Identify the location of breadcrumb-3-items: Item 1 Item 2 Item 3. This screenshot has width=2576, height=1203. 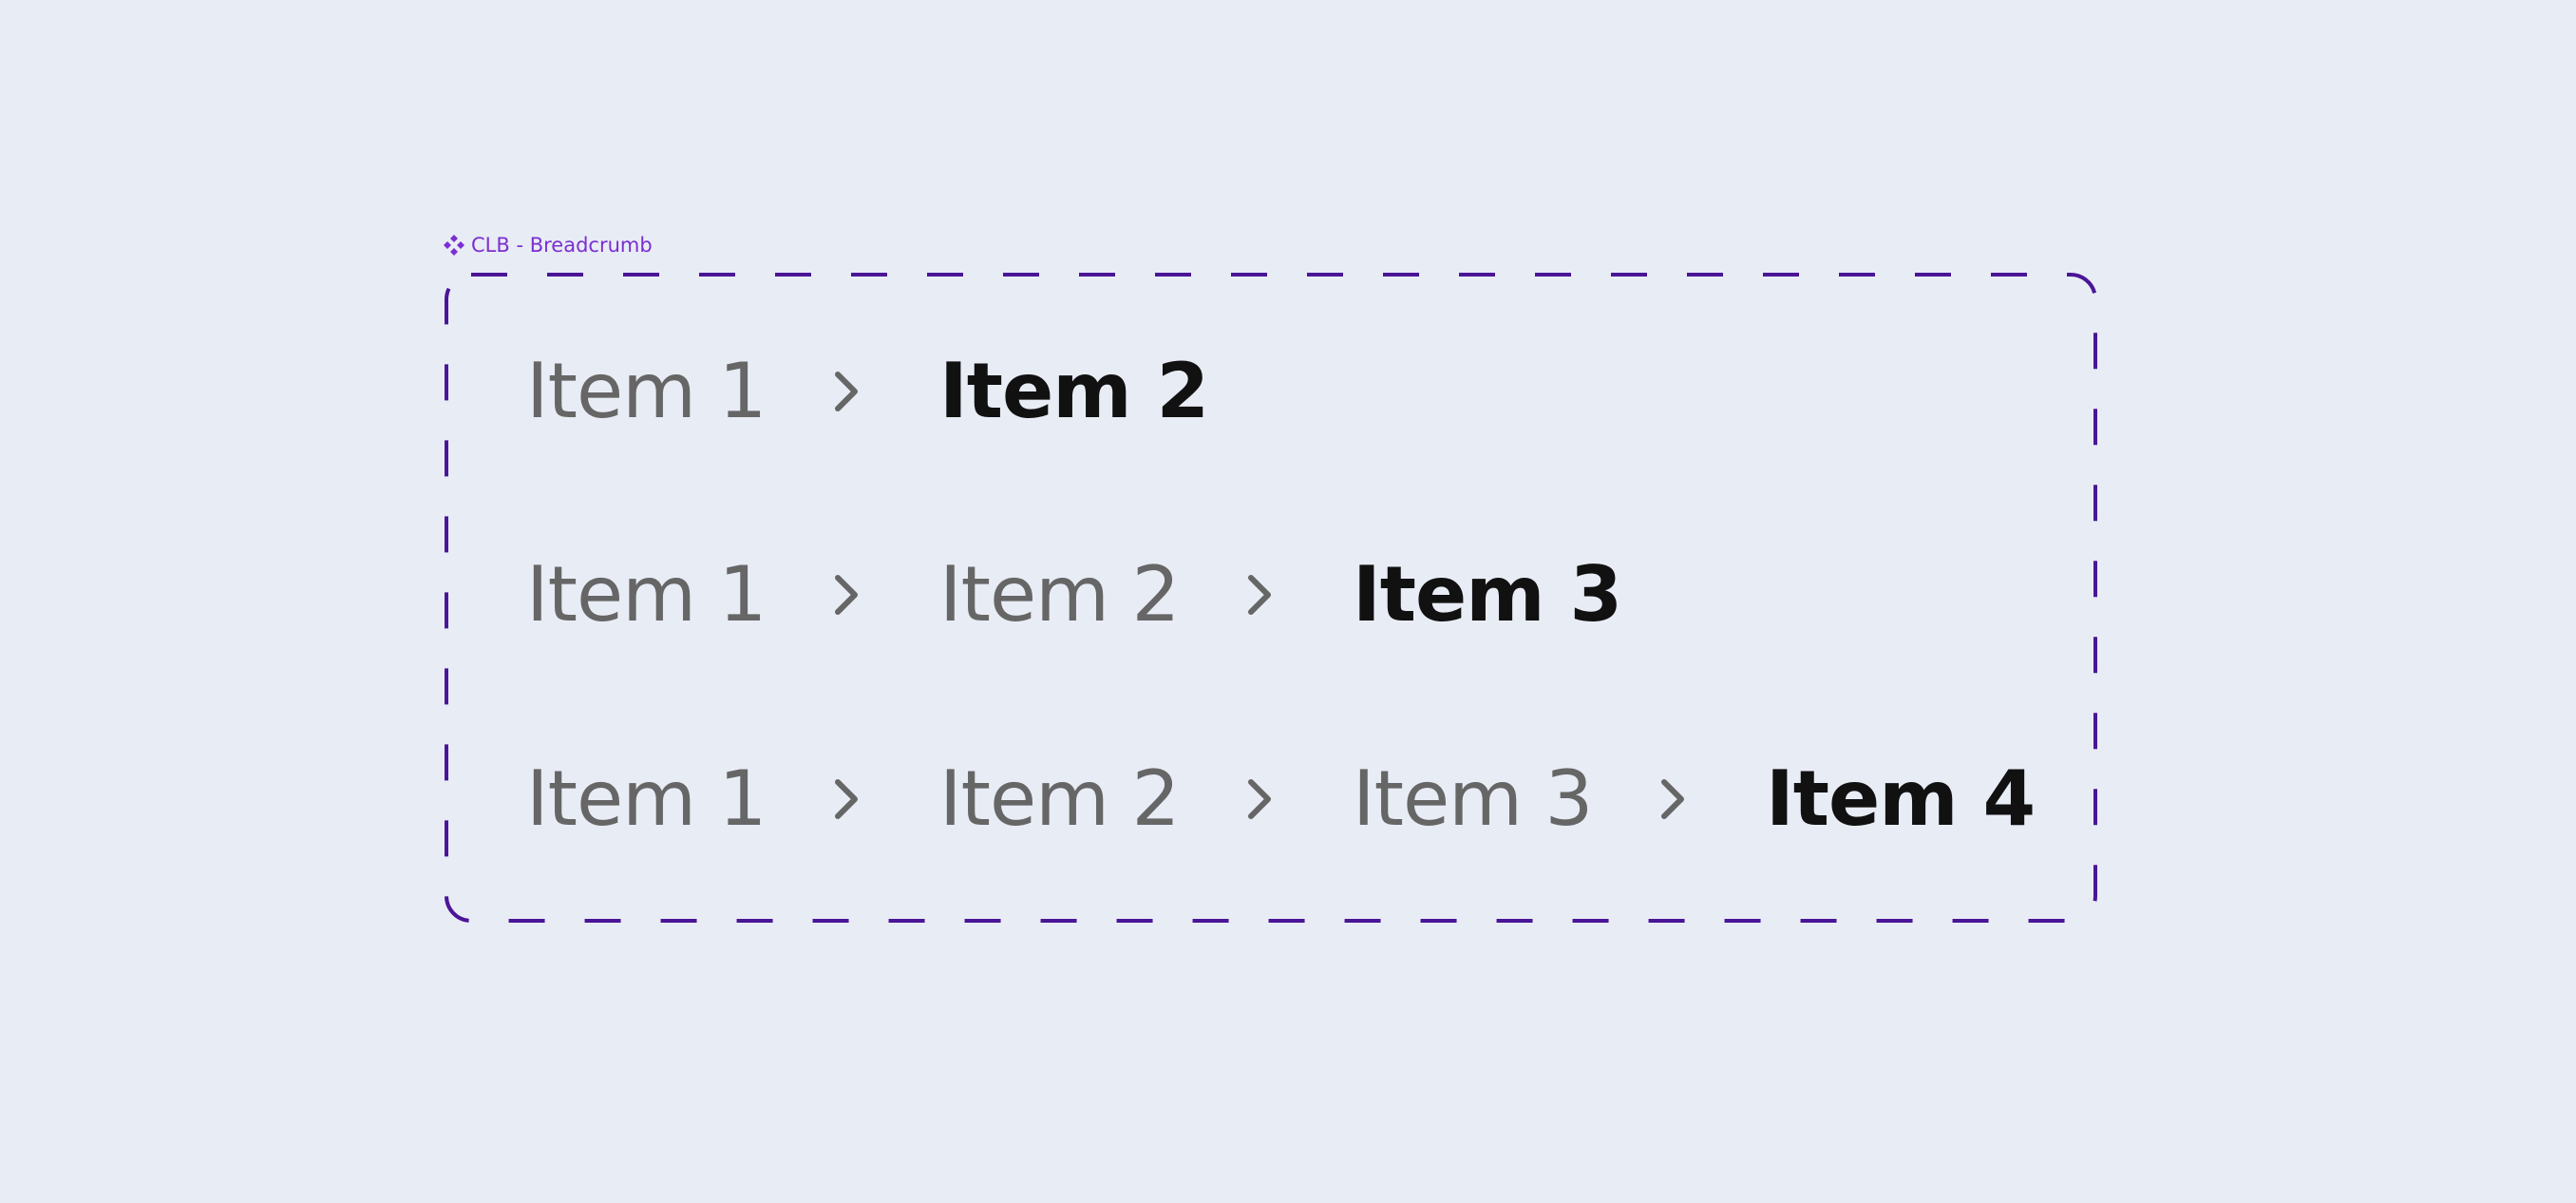
(1074, 594).